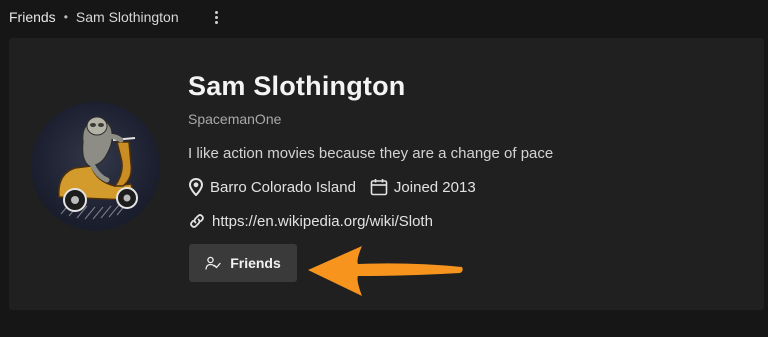 Image resolution: width=768 pixels, height=337 pixels. I want to click on user-check-icon, so click(213, 263).